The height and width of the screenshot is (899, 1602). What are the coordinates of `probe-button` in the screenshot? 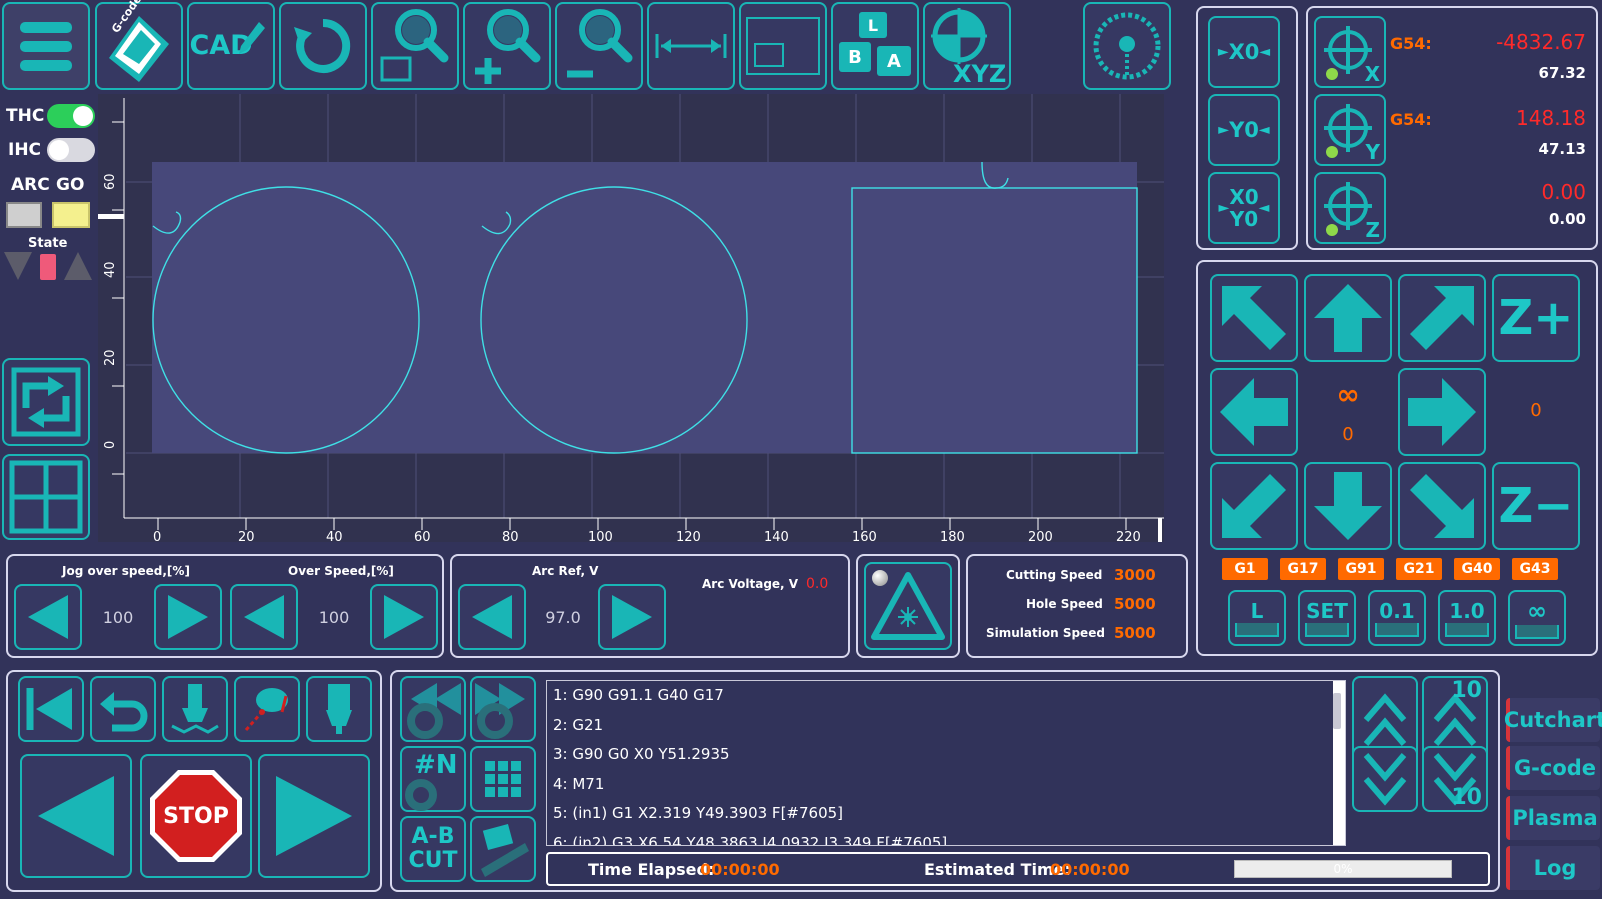 It's located at (1127, 46).